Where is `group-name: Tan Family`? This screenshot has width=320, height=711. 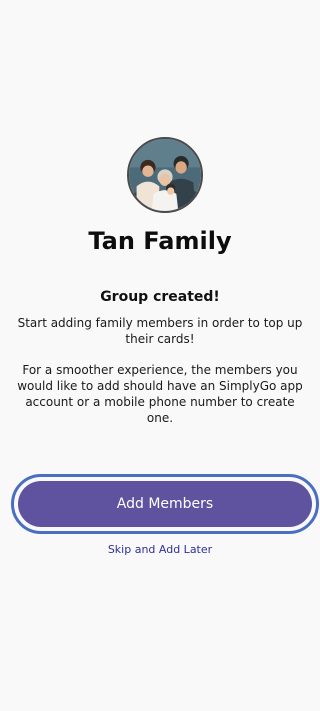
group-name: Tan Family is located at coordinates (160, 241).